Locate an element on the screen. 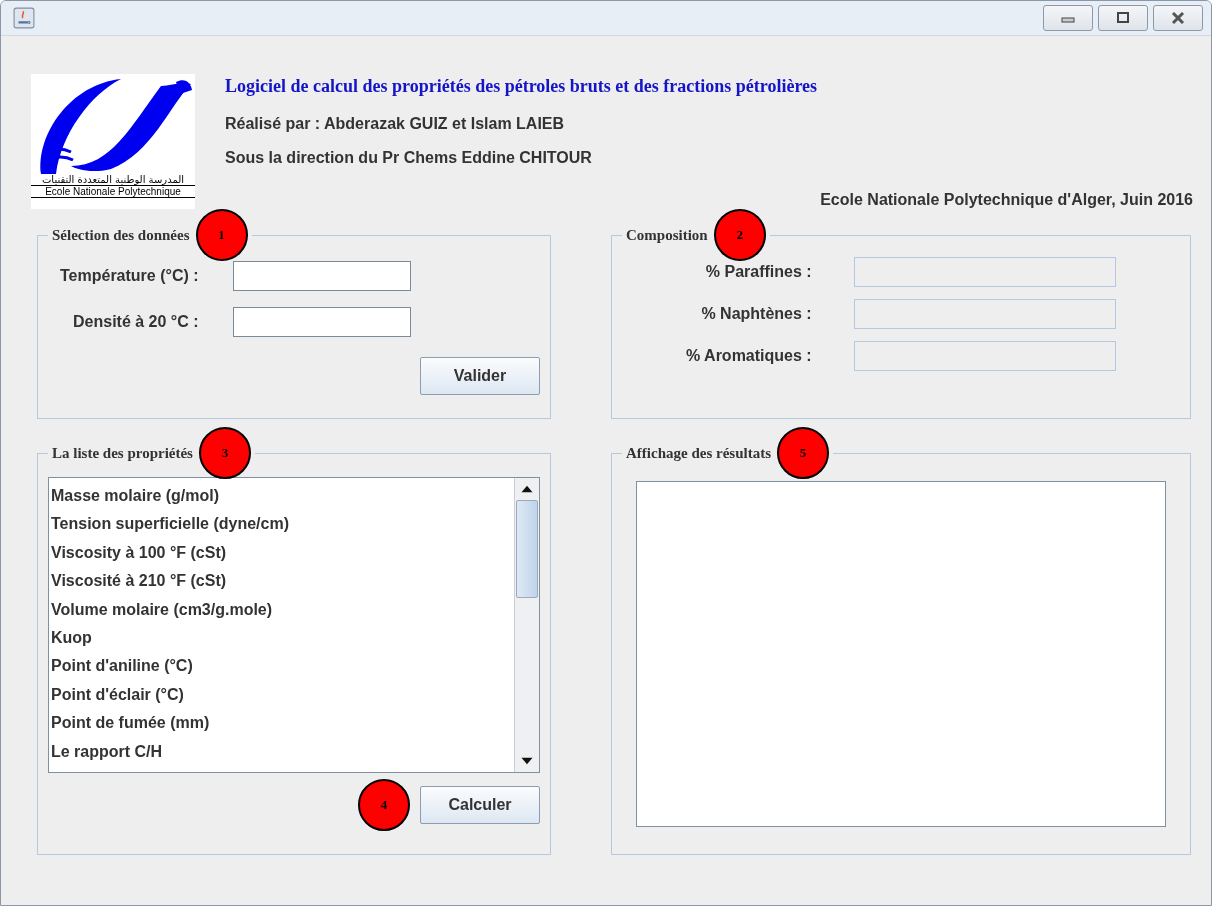  list-item: Volume molaire (cm3/g.mole) is located at coordinates (281, 609).